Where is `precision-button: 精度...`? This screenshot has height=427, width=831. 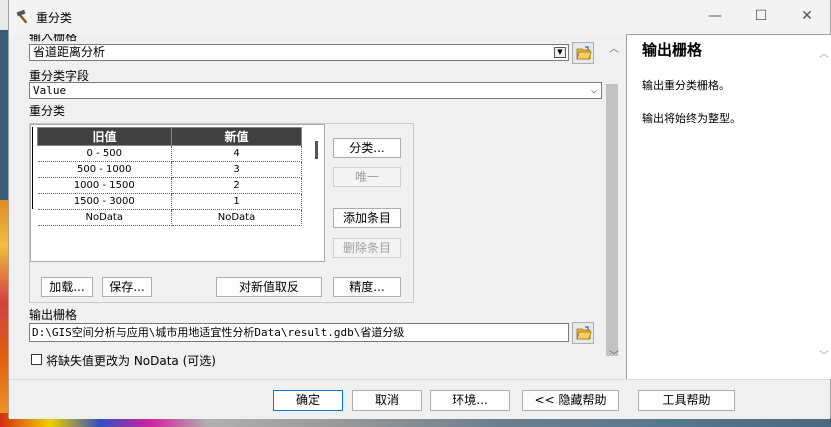
precision-button: 精度... is located at coordinates (367, 287).